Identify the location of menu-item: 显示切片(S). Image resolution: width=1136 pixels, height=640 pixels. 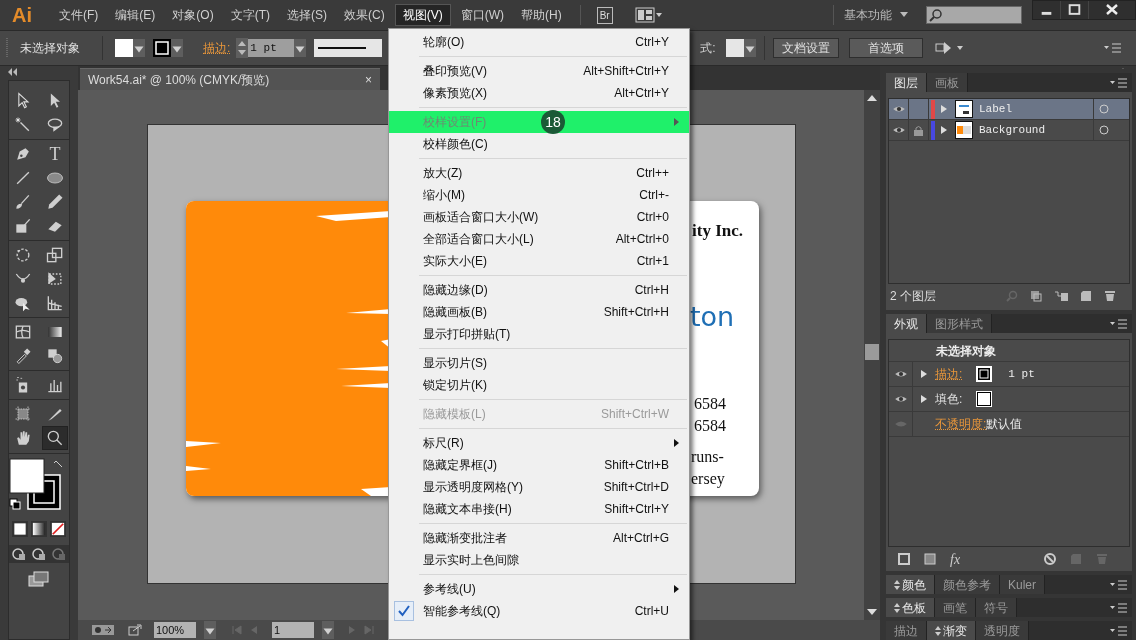
(539, 363).